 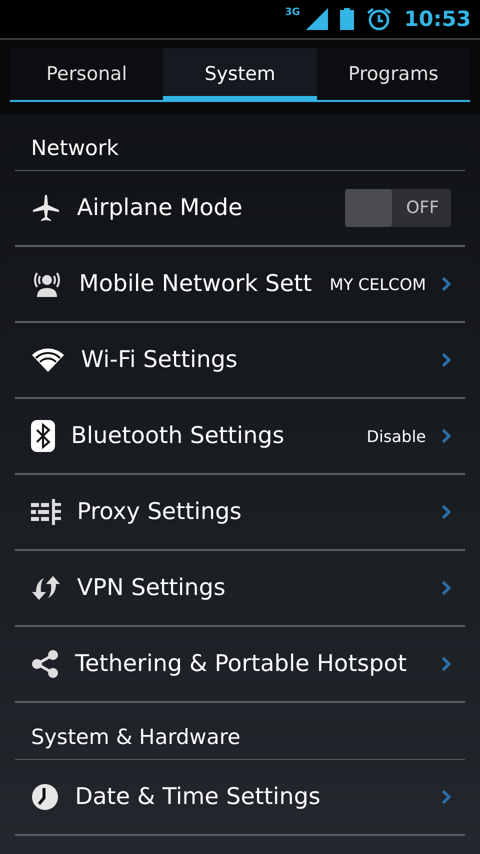 What do you see at coordinates (151, 588) in the screenshot?
I see `setting-label: VPN Settings` at bounding box center [151, 588].